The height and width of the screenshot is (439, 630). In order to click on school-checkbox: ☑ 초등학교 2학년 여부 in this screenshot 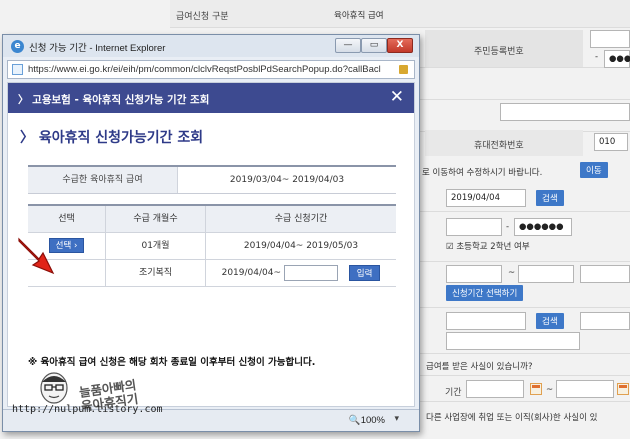, I will do `click(488, 246)`.